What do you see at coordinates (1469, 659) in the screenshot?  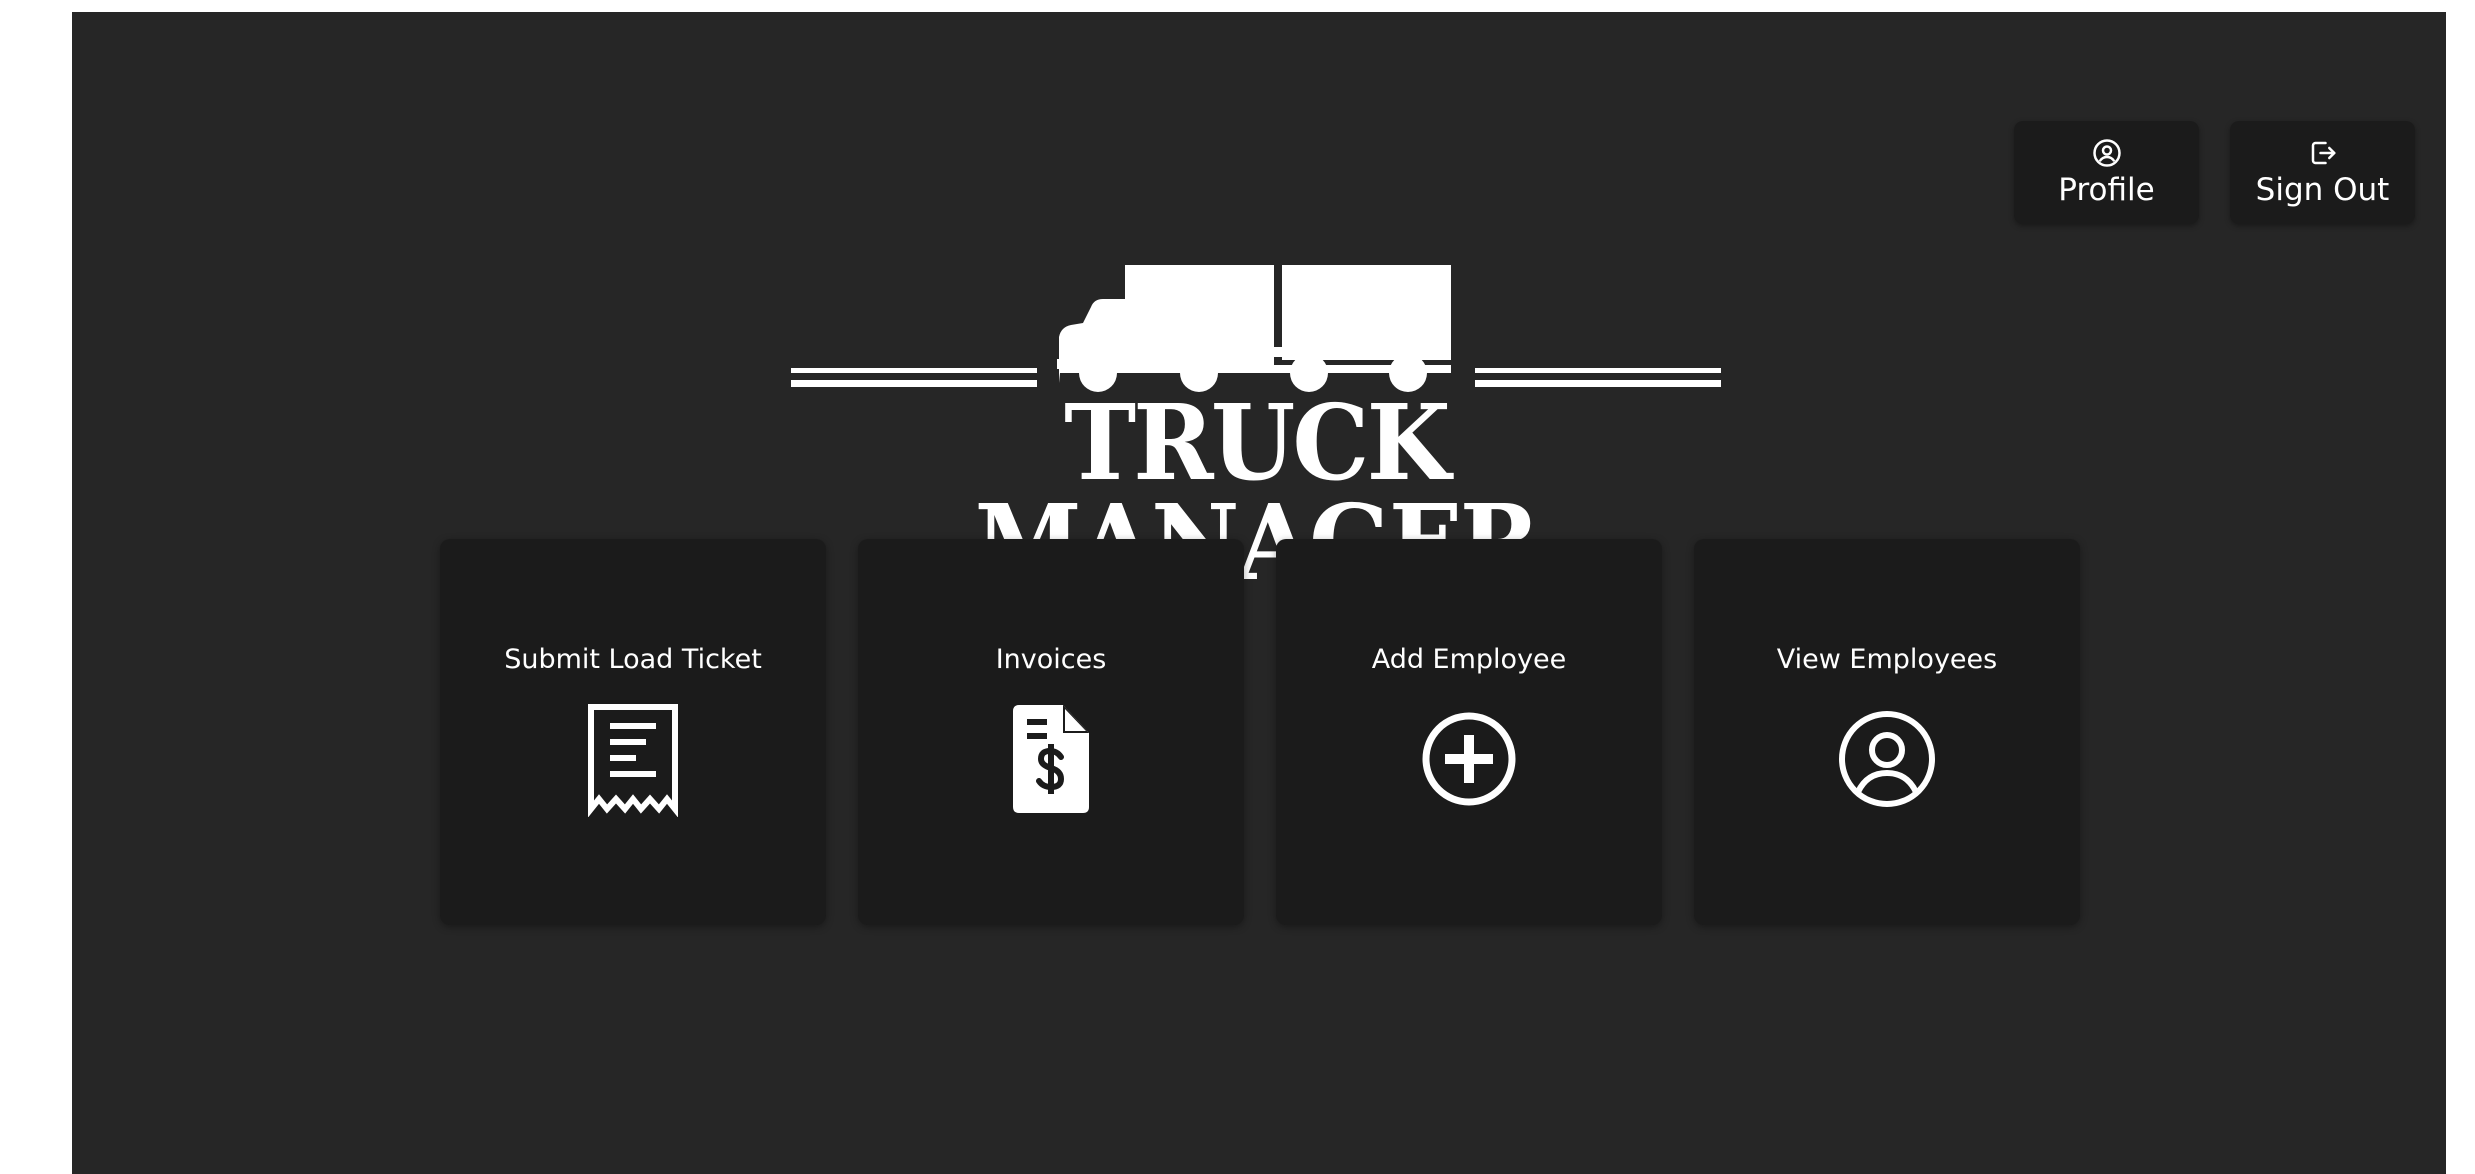 I see `card-label: Add Employee` at bounding box center [1469, 659].